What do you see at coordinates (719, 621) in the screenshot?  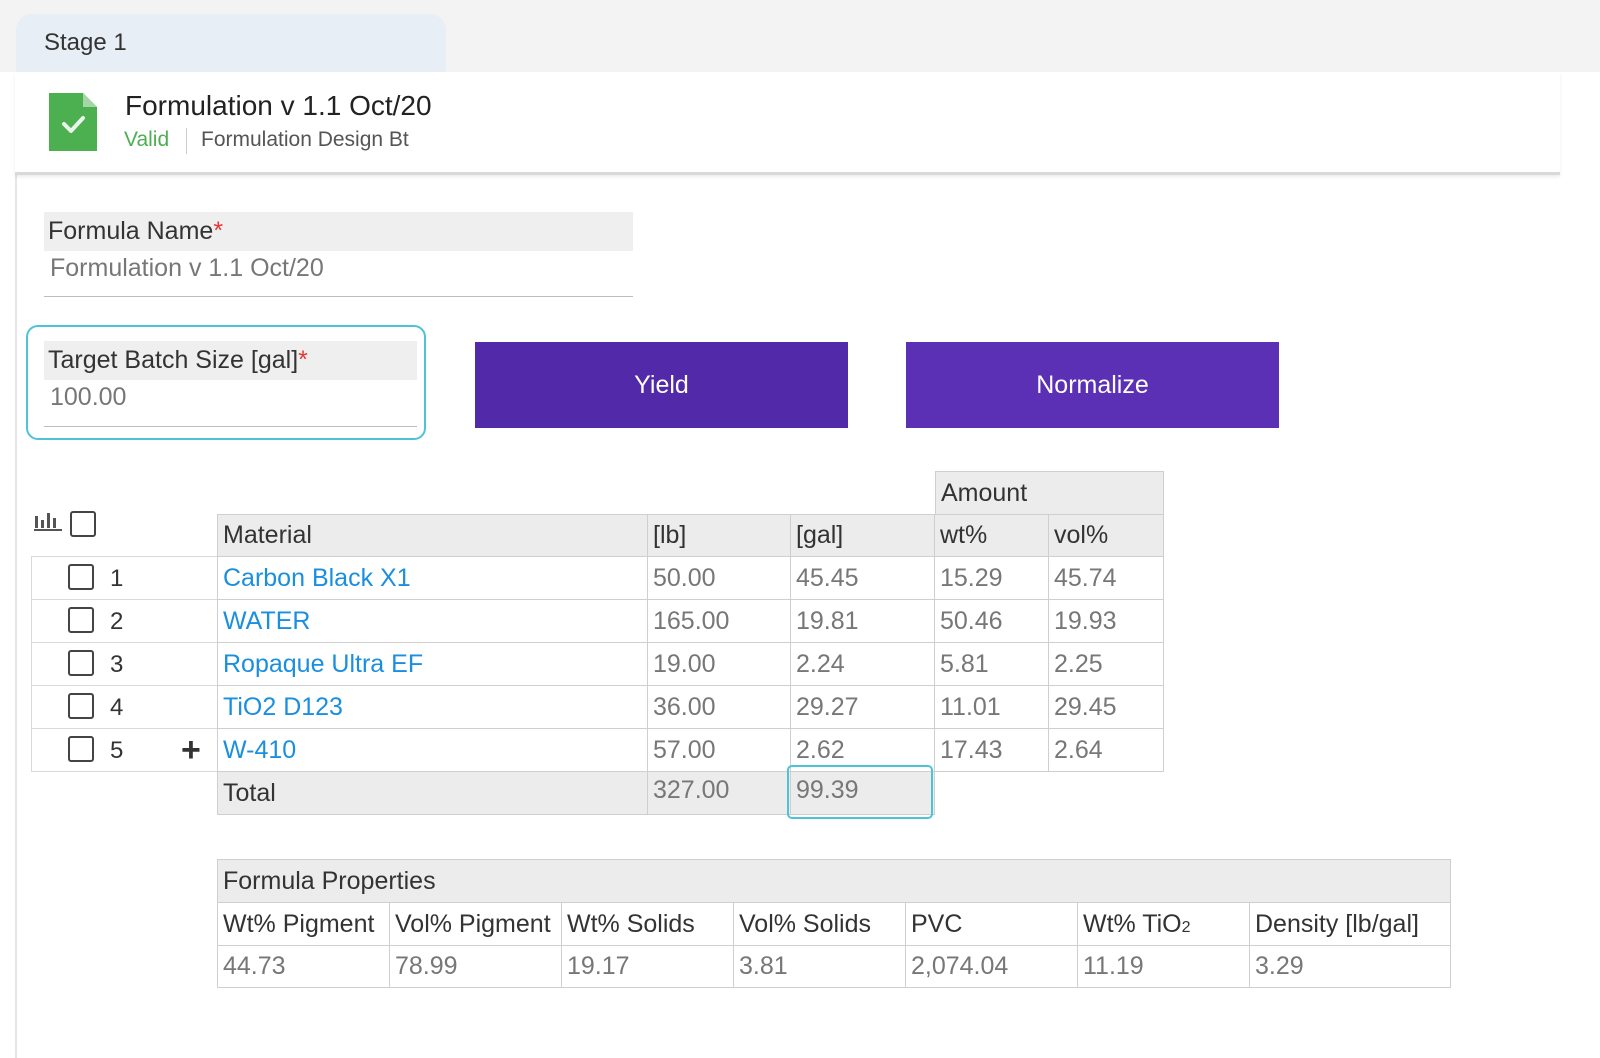 I see `lb-cell: 165.00` at bounding box center [719, 621].